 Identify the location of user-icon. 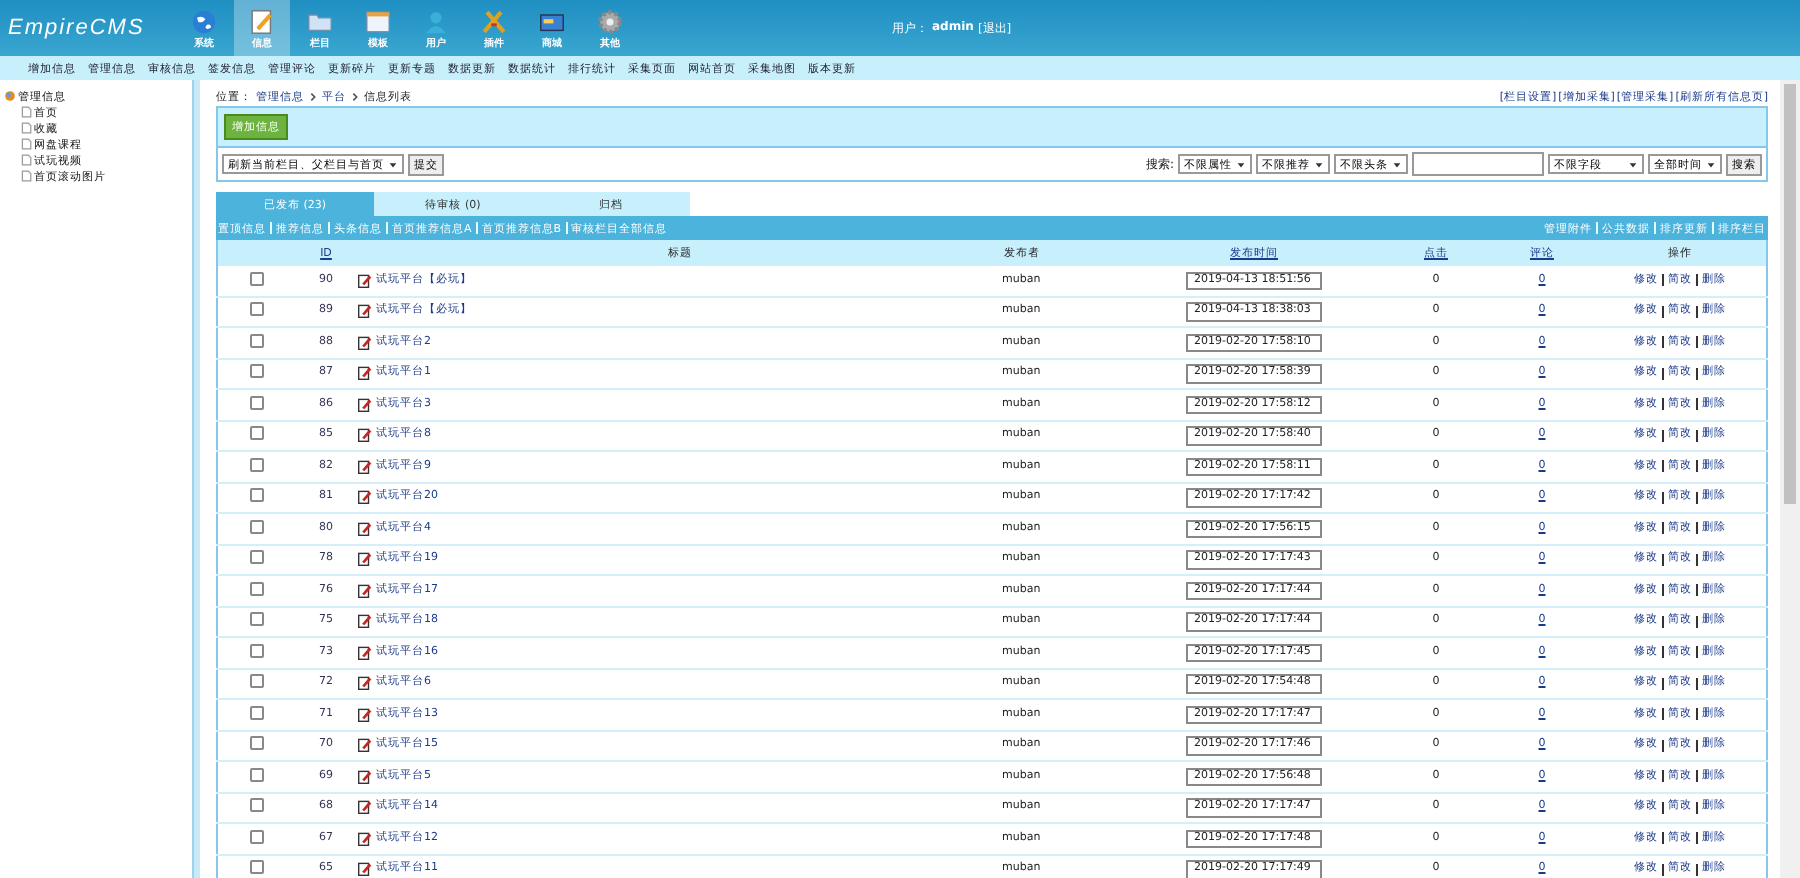
(436, 21).